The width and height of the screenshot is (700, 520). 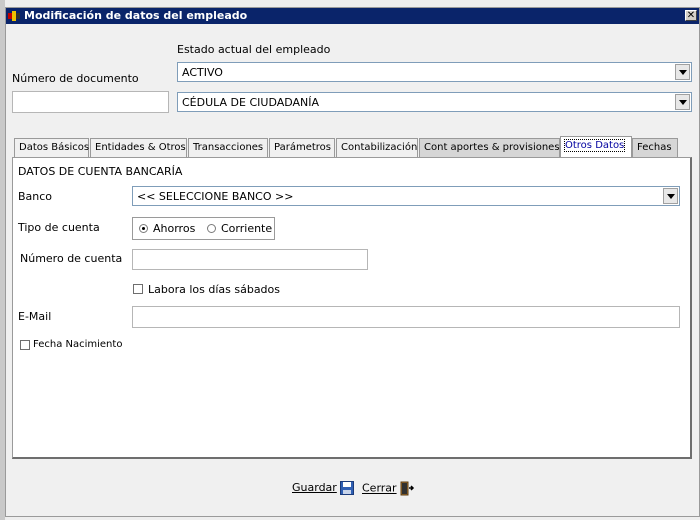 What do you see at coordinates (174, 228) in the screenshot?
I see `radio-ahorros-label: Ahorros` at bounding box center [174, 228].